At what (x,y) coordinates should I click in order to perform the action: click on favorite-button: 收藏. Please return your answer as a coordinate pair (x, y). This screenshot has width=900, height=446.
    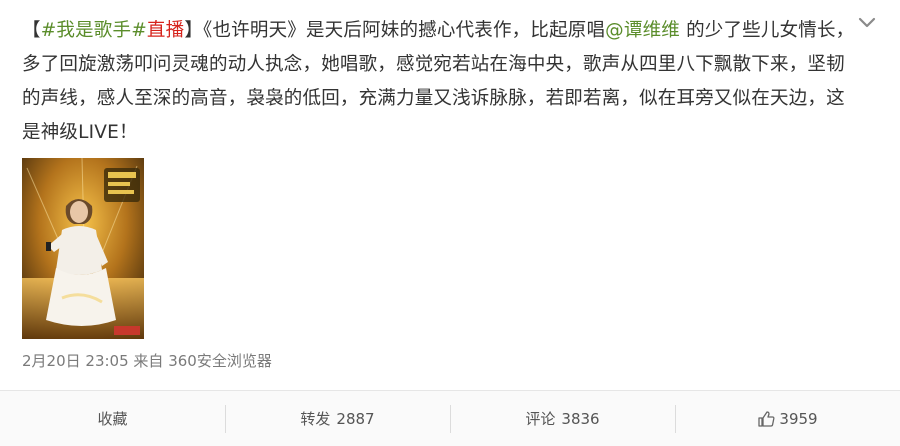
    Looking at the image, I should click on (112, 418).